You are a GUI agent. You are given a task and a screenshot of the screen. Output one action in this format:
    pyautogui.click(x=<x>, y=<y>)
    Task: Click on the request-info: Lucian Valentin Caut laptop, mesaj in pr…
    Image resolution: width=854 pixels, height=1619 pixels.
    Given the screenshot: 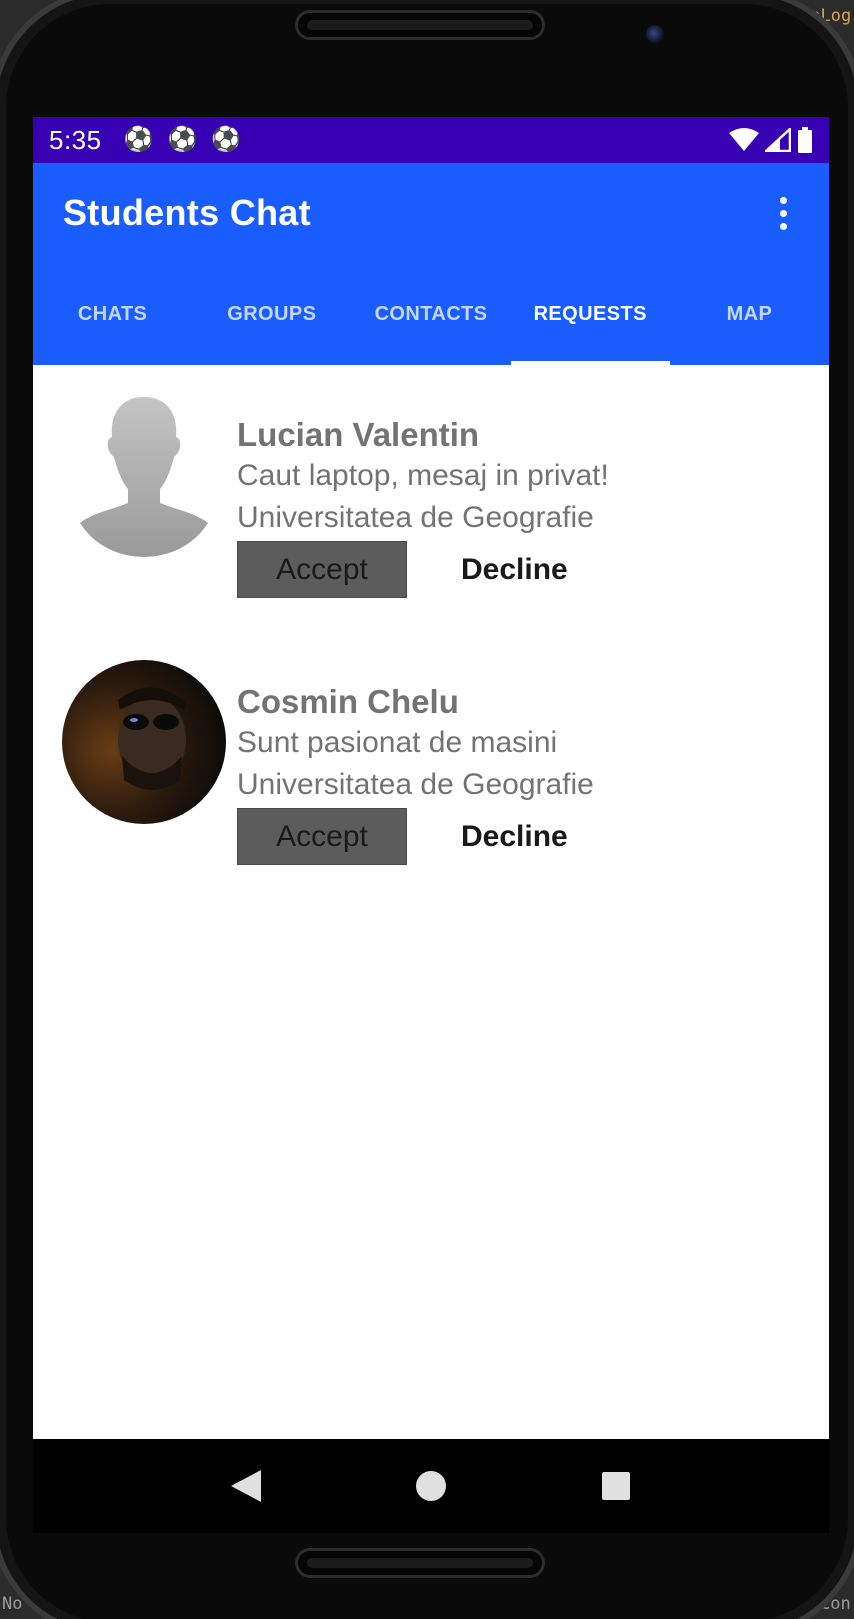 What is the action you would take?
    pyautogui.click(x=423, y=506)
    